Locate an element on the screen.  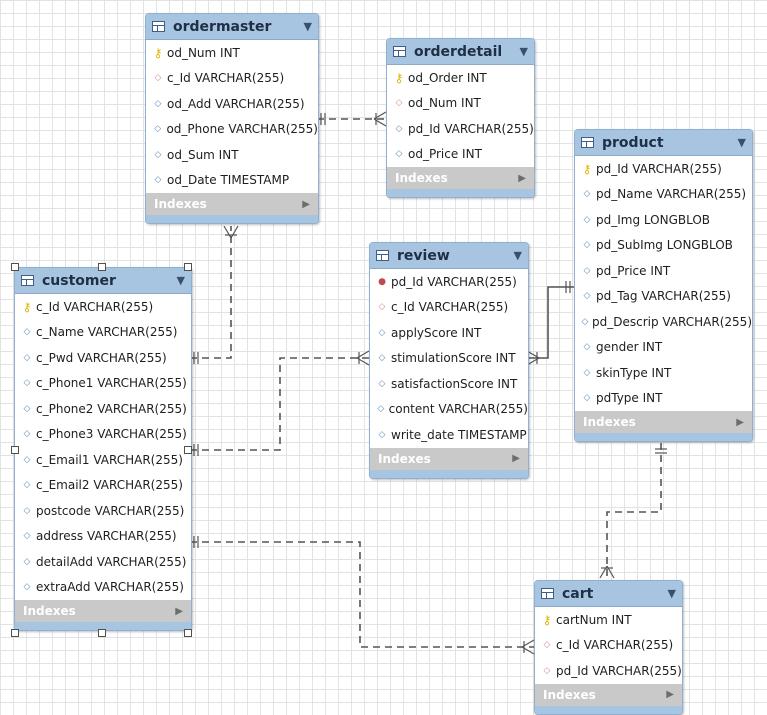
column-label: gender INT is located at coordinates (629, 347).